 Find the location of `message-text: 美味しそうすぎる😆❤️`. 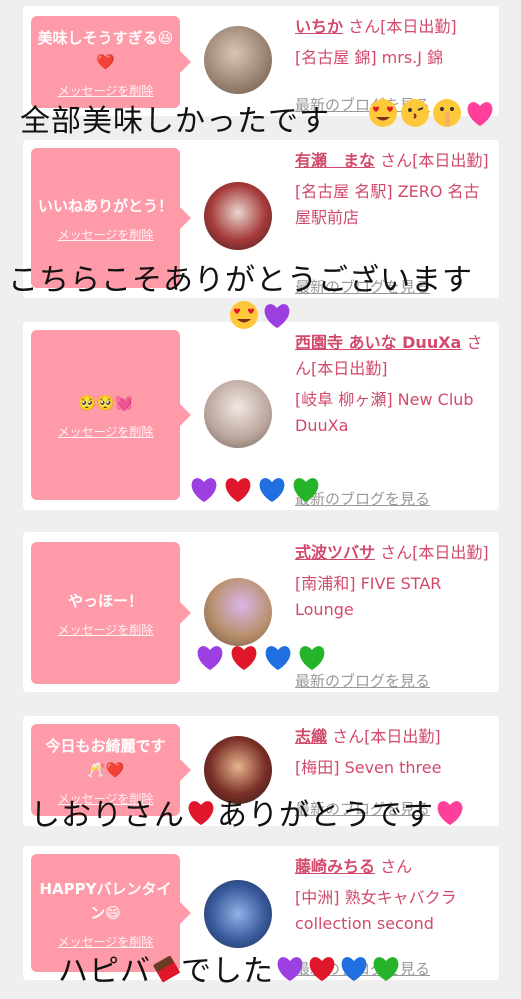

message-text: 美味しそうすぎる😆❤️ is located at coordinates (105, 49).